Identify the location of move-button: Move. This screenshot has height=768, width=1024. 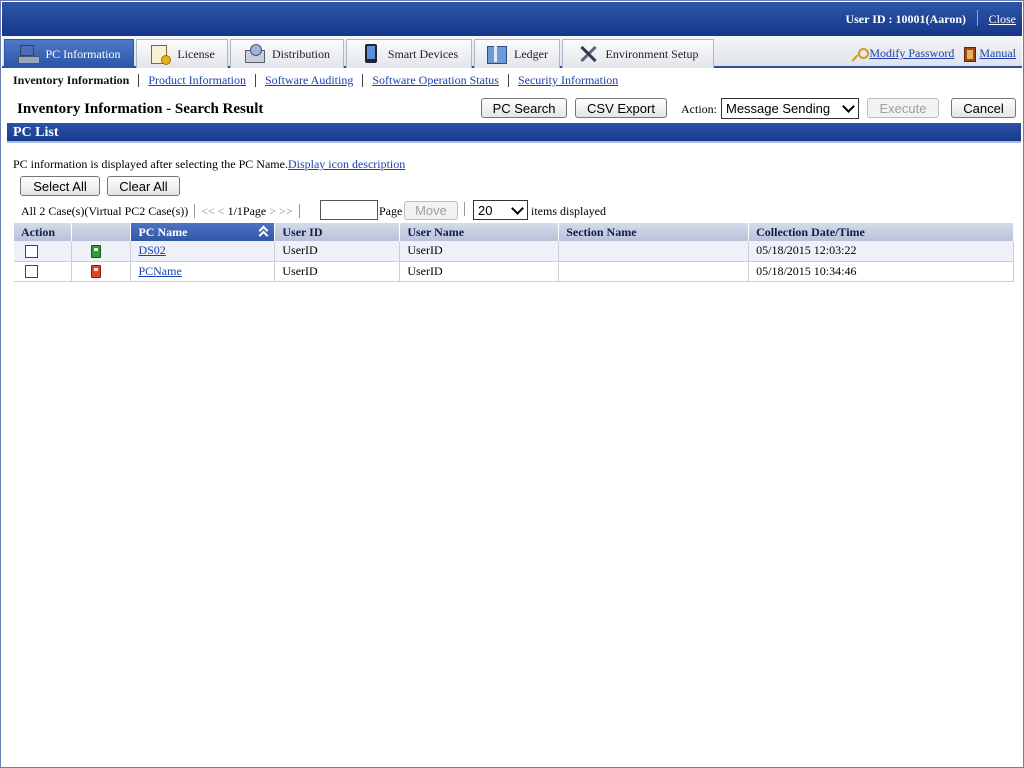
(431, 210).